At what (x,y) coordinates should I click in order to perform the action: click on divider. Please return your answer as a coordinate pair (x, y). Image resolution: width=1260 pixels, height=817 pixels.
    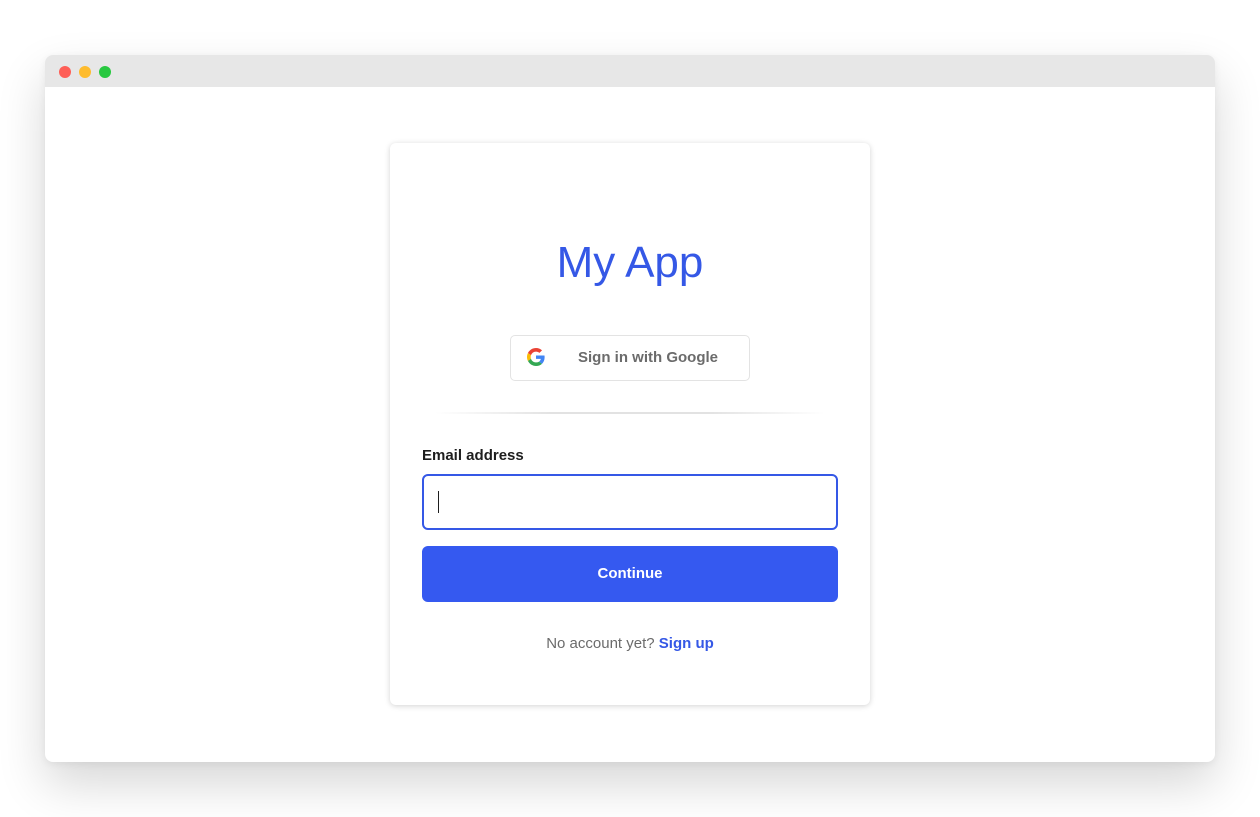
    Looking at the image, I should click on (630, 413).